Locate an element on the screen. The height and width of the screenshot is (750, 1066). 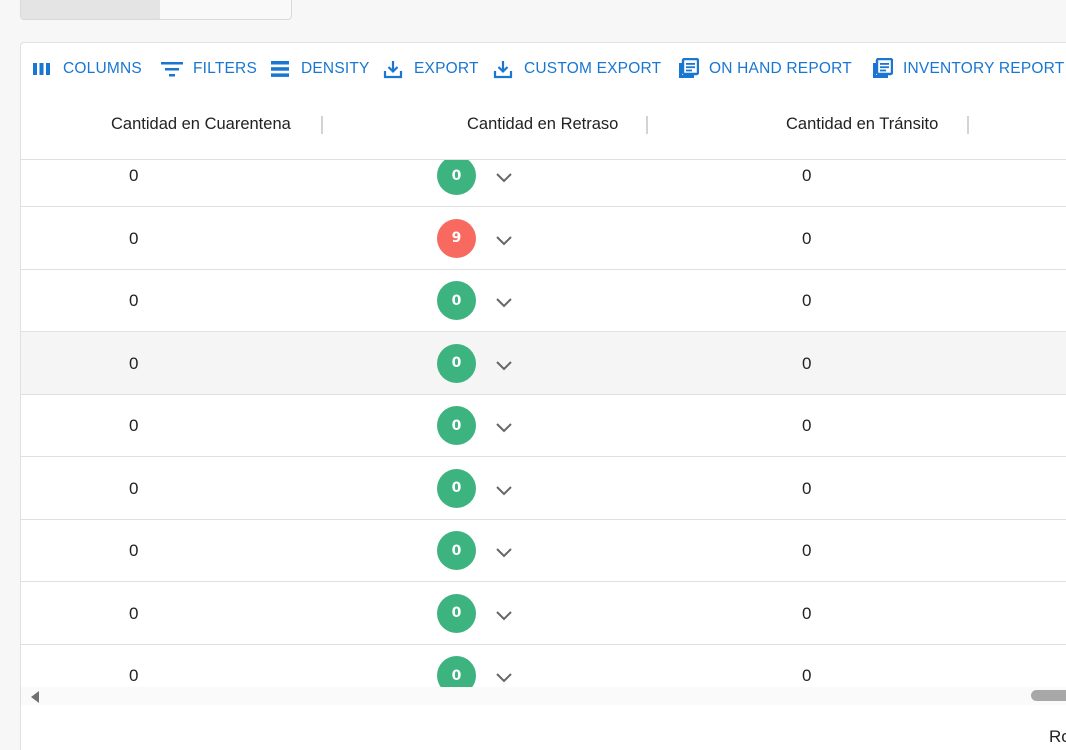
inventory-report-button: INVENTORY REPORT is located at coordinates (967, 69).